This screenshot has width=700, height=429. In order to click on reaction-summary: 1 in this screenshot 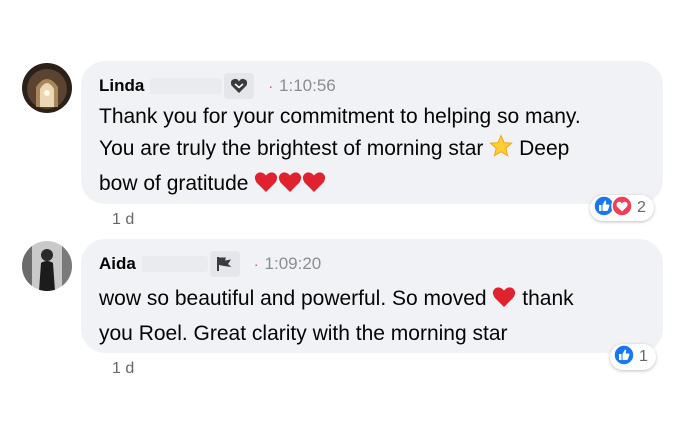, I will do `click(633, 357)`.